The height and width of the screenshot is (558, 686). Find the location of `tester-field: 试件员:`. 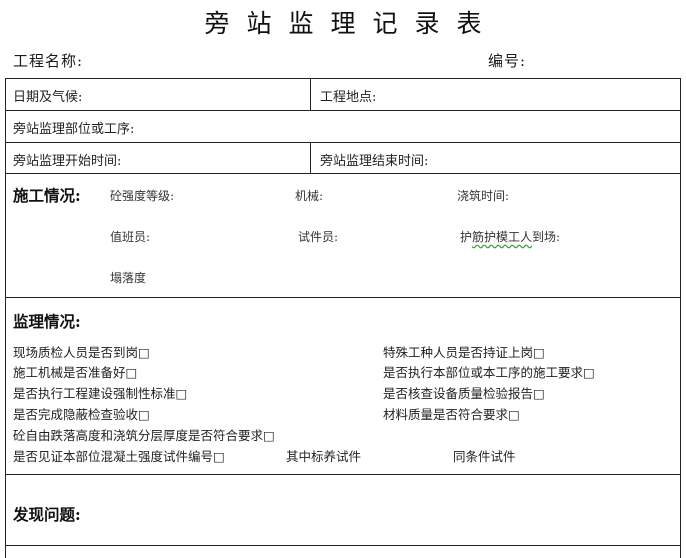

tester-field: 试件员: is located at coordinates (318, 237).